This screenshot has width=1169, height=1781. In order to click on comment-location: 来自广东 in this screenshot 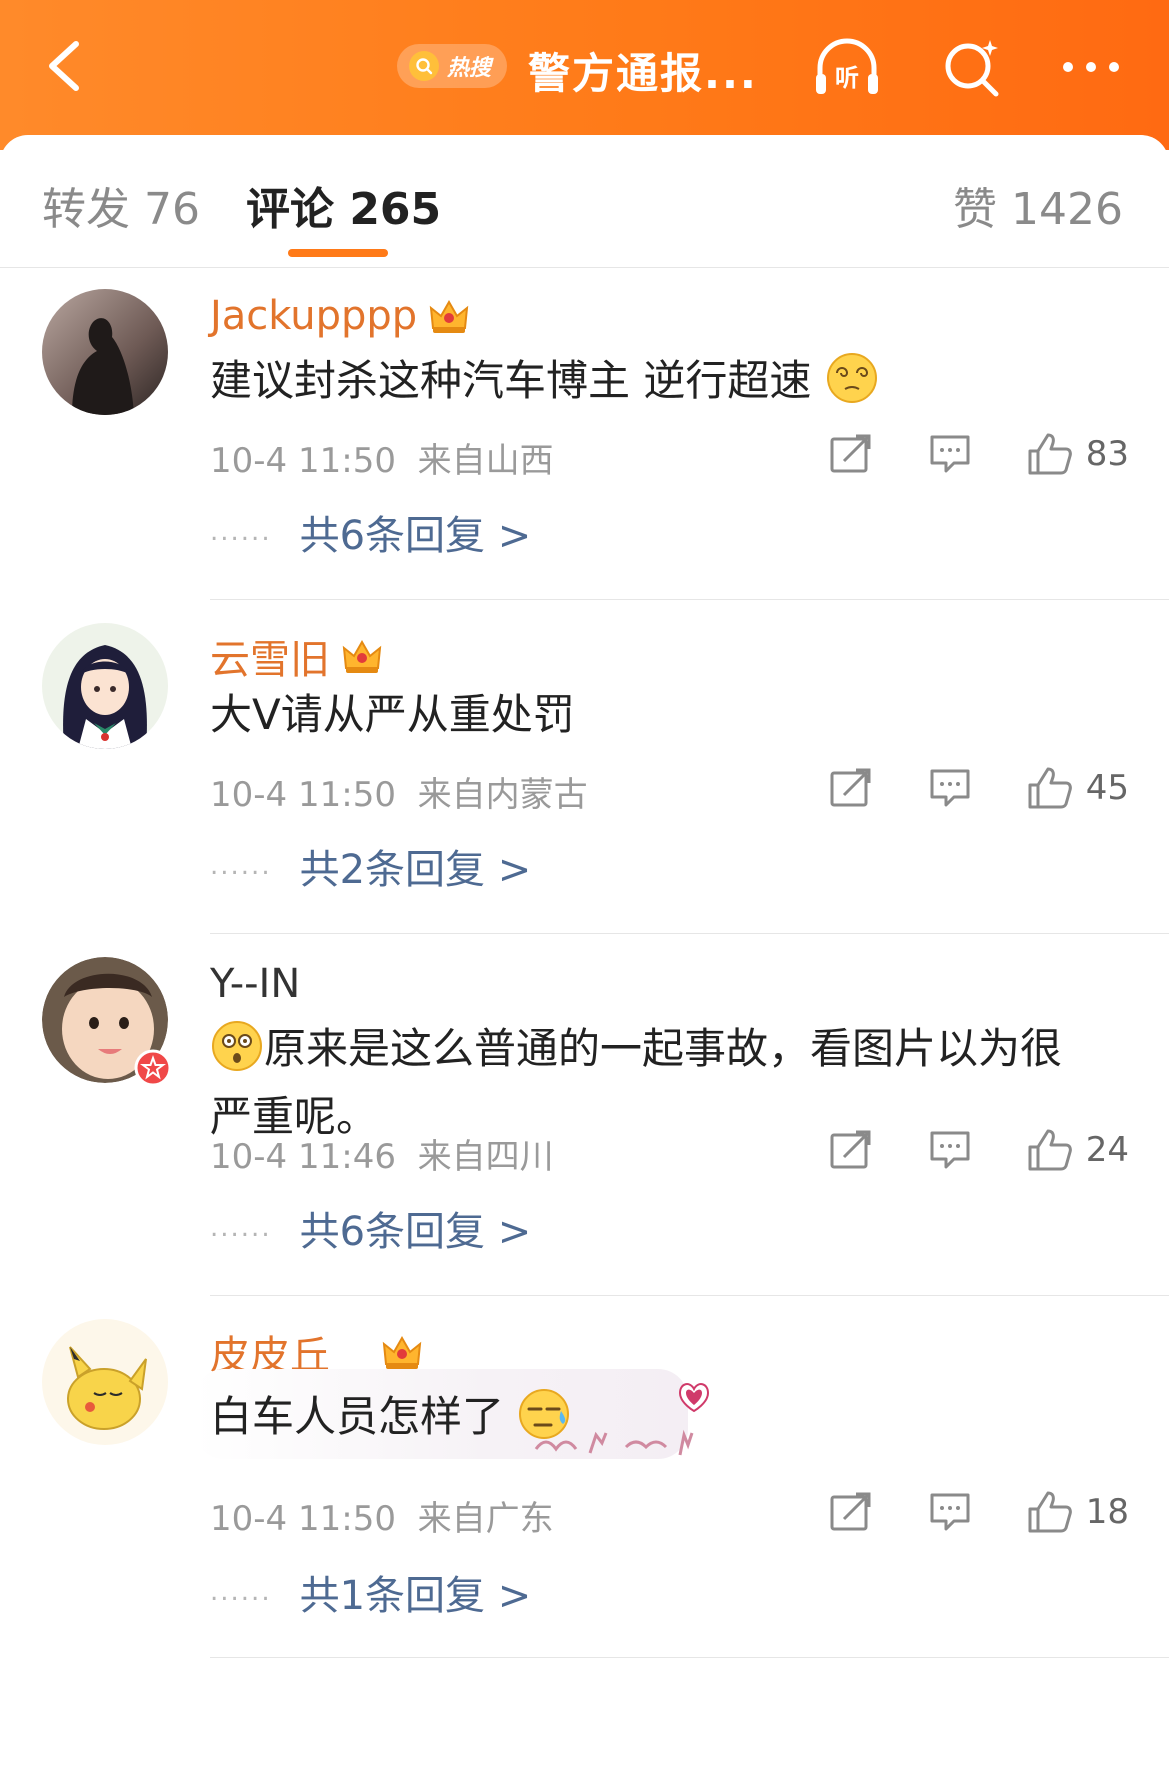, I will do `click(485, 1519)`.